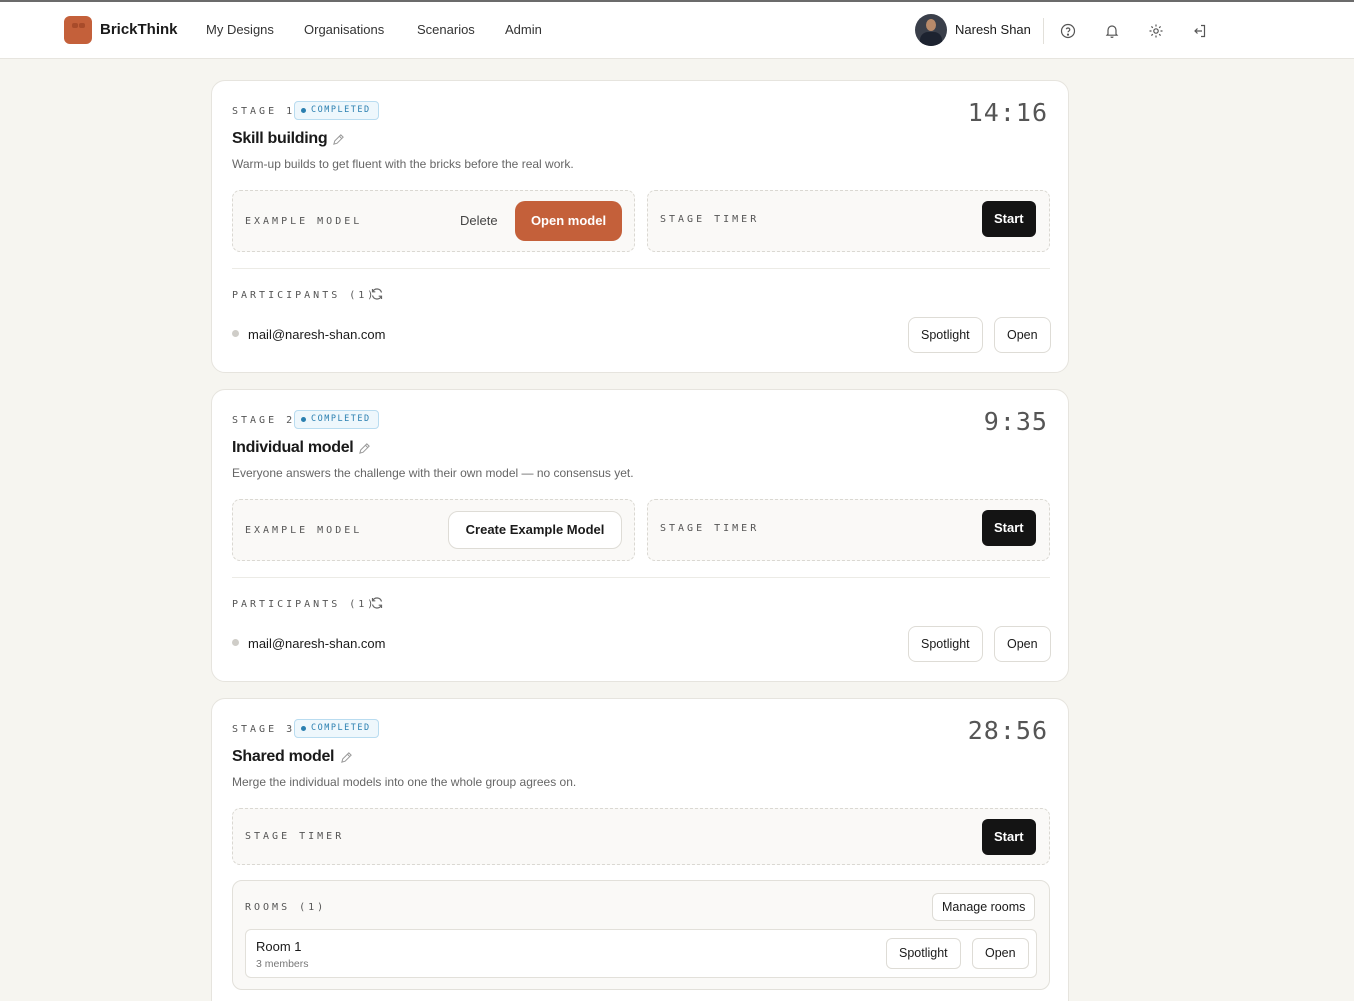  Describe the element at coordinates (344, 29) in the screenshot. I see `nav-organisations: Organisations` at that location.